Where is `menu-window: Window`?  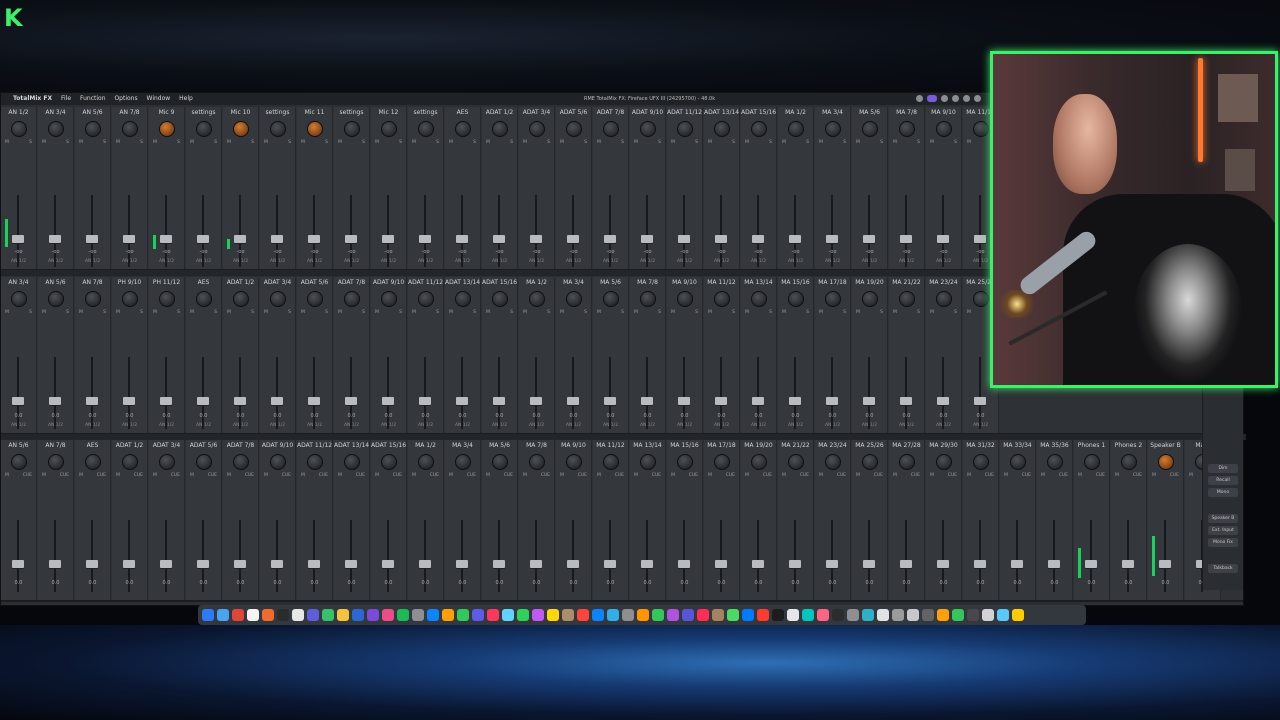
menu-window: Window is located at coordinates (159, 99).